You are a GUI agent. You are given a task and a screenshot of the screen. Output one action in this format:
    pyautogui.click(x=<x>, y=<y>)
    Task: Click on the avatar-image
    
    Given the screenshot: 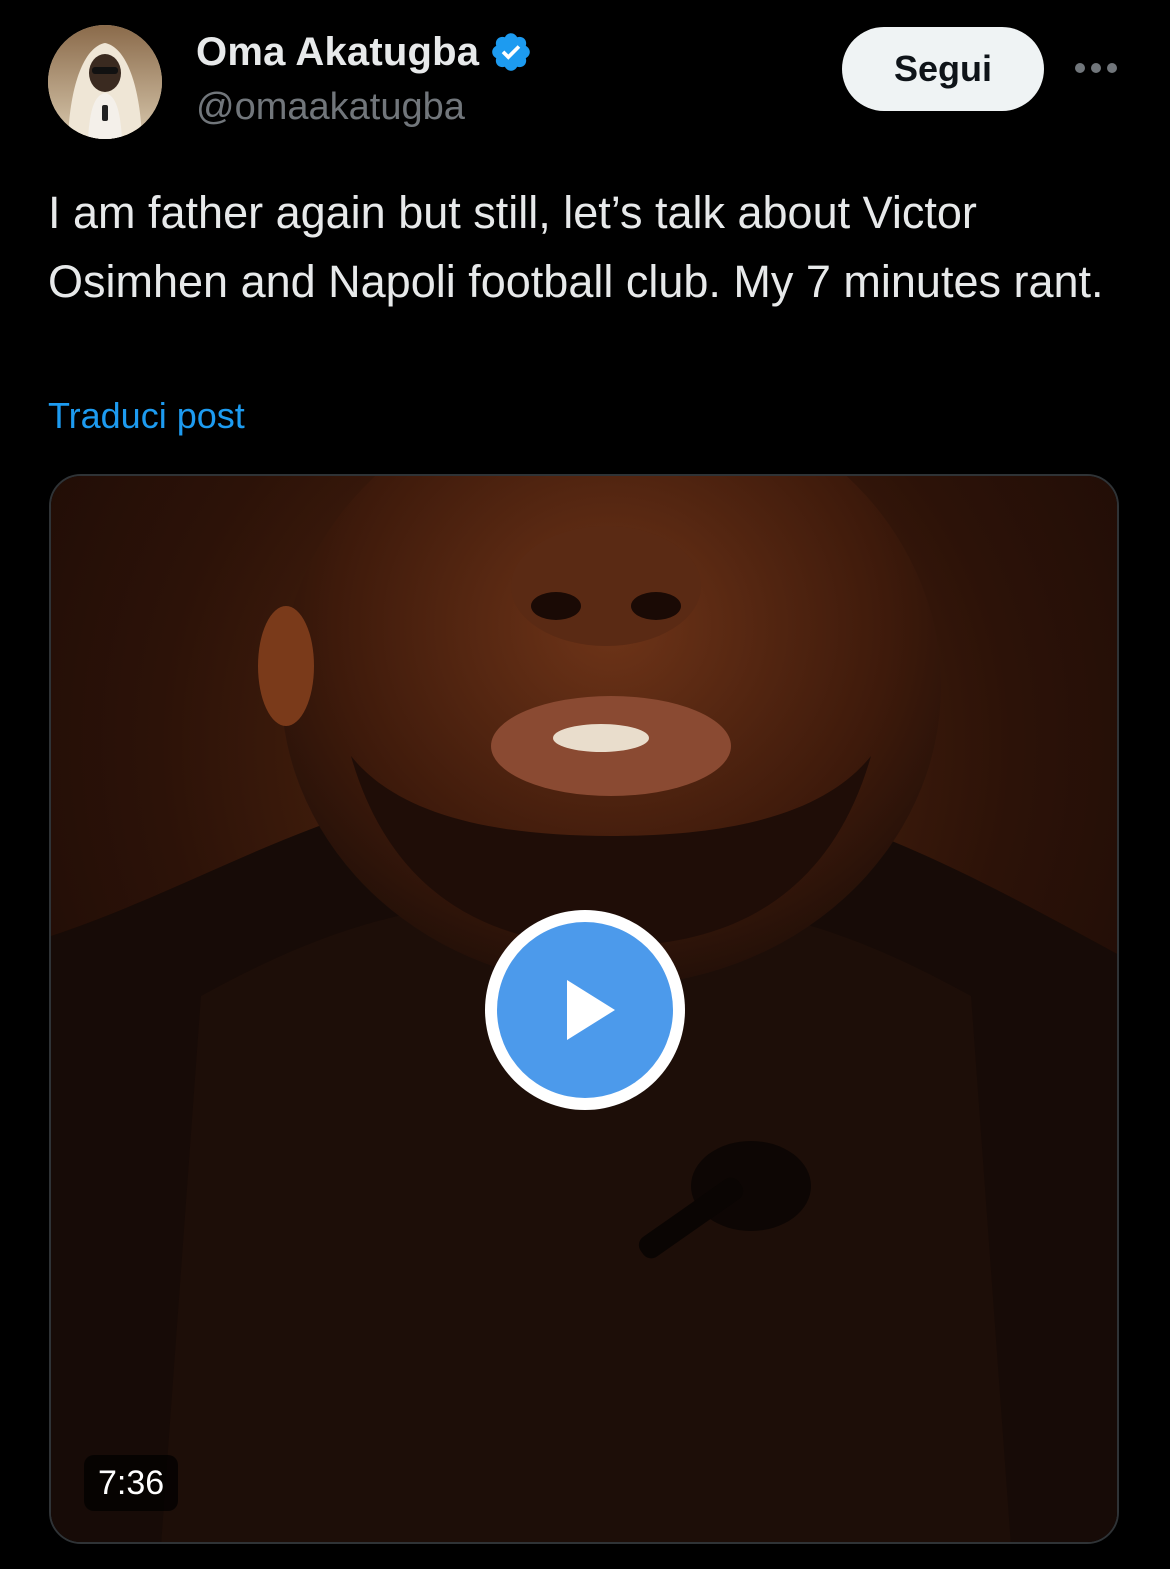 What is the action you would take?
    pyautogui.click(x=105, y=82)
    